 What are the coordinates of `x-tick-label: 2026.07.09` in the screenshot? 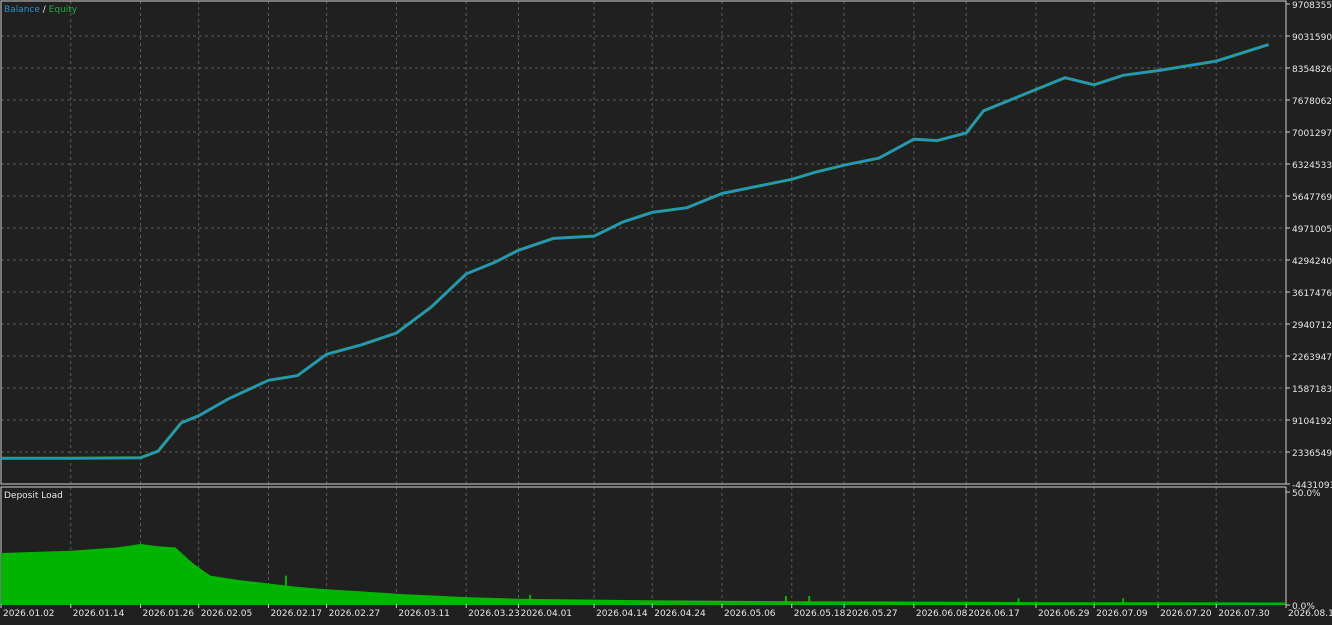 It's located at (1122, 614).